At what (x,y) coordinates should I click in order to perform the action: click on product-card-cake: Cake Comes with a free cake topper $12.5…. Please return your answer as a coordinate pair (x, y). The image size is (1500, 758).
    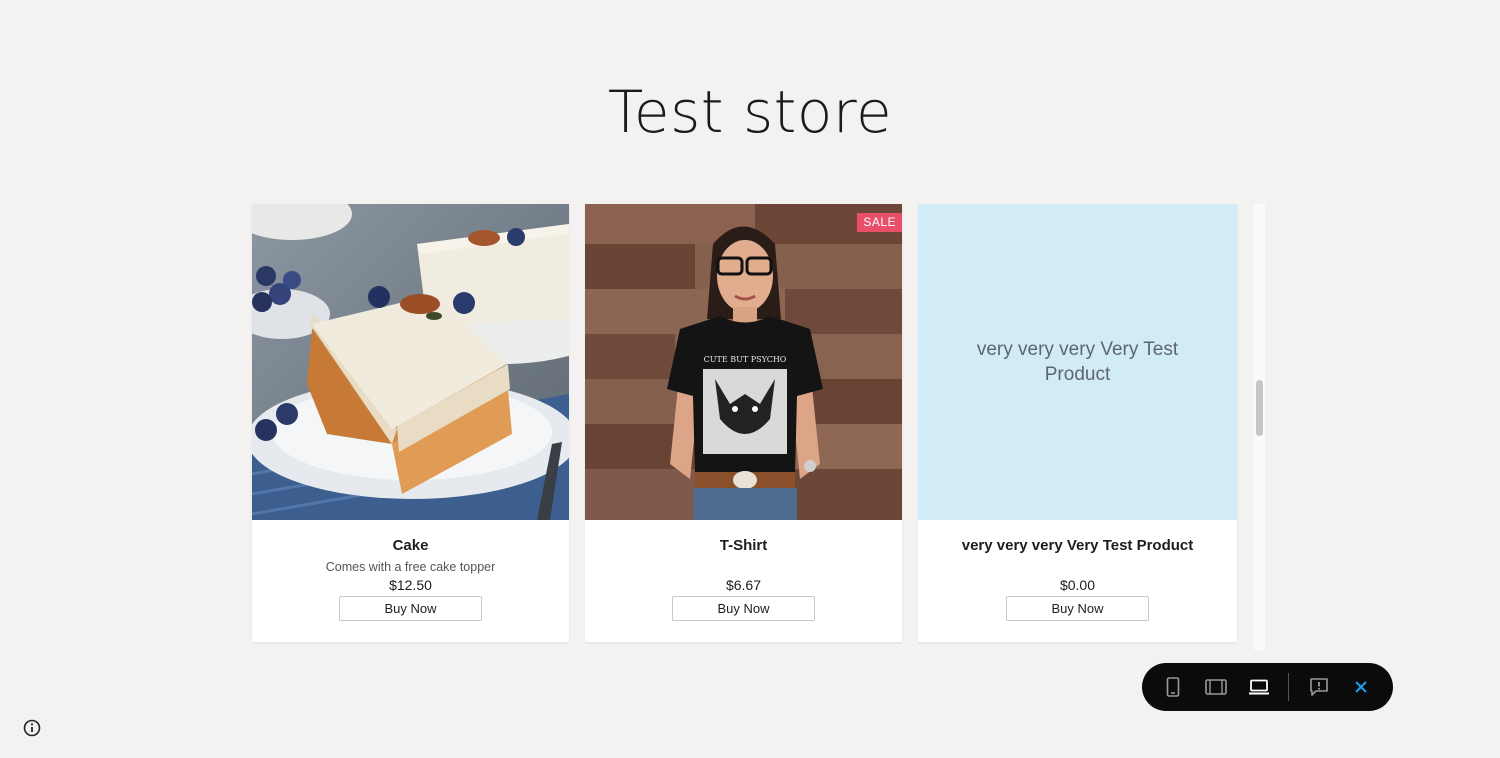
    Looking at the image, I should click on (410, 423).